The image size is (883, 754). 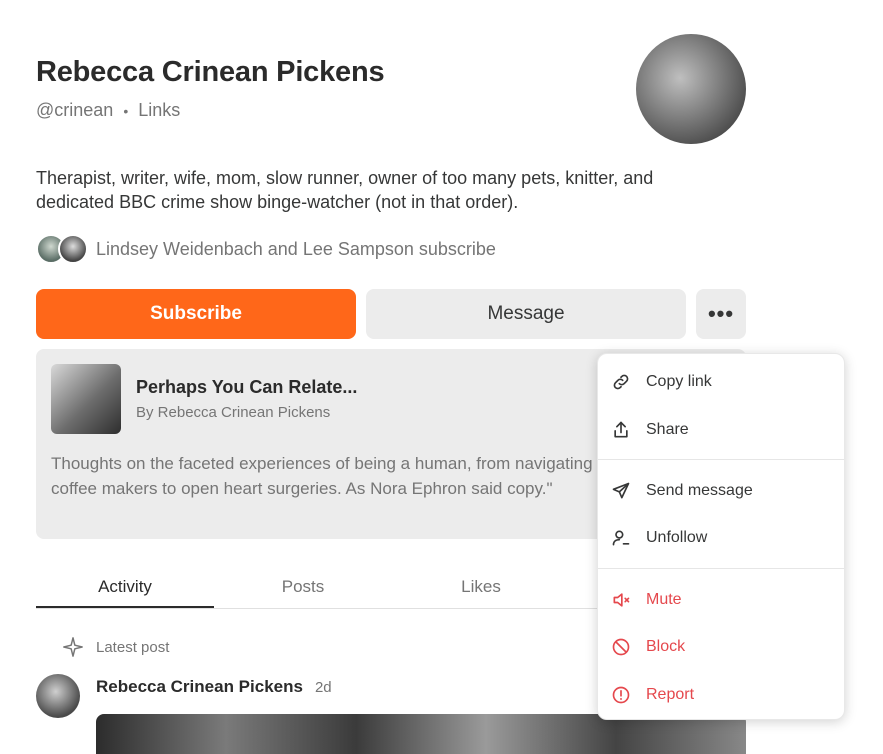 What do you see at coordinates (721, 647) in the screenshot?
I see `menu-item-block: Block` at bounding box center [721, 647].